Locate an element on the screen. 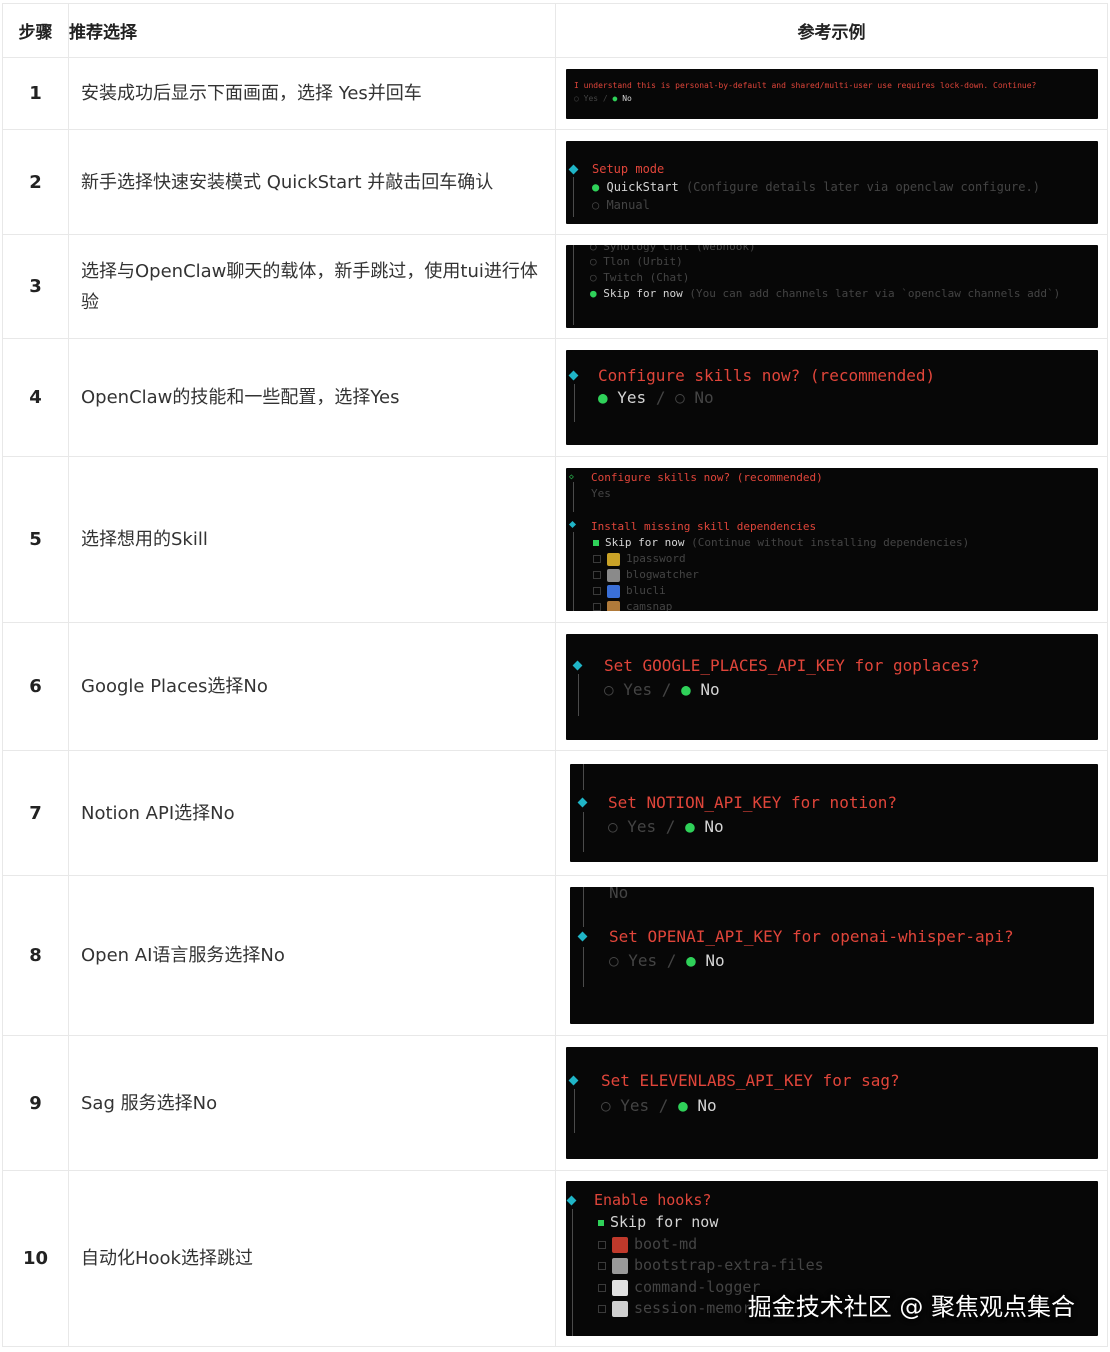 The height and width of the screenshot is (1352, 1110). terminal-line: boot-md is located at coordinates (647, 1244).